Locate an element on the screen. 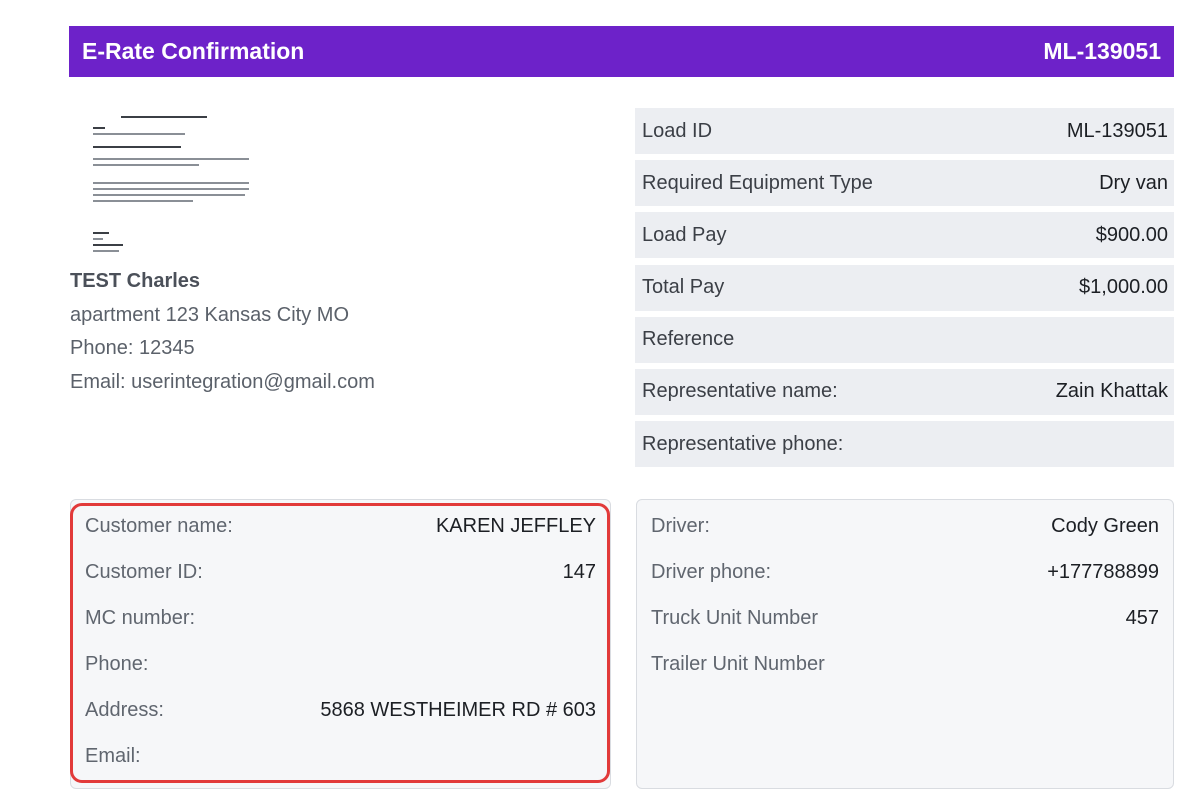 The image size is (1203, 791). total-pay-value: $1,000.00 is located at coordinates (1123, 287).